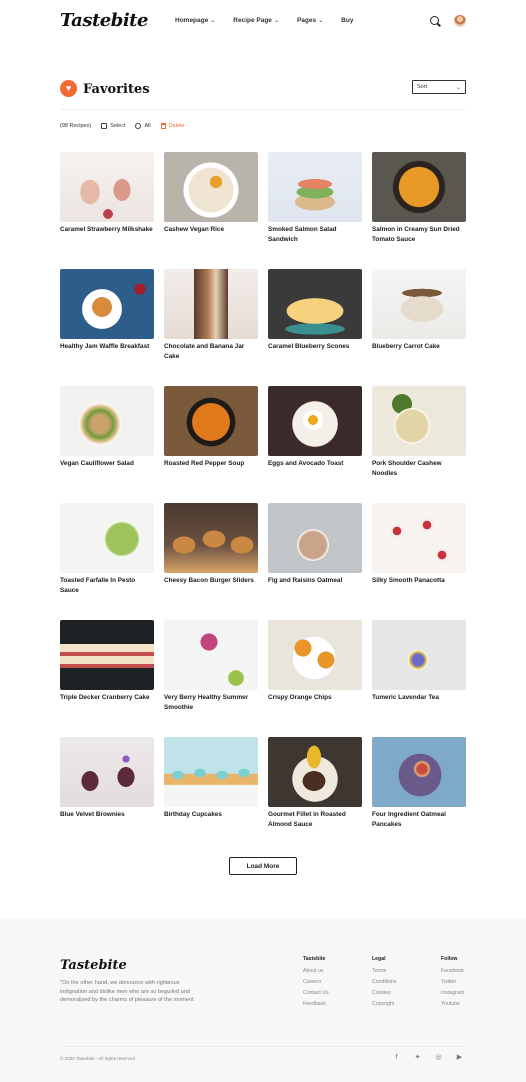  What do you see at coordinates (419, 347) in the screenshot?
I see `recipe-title: Blueberry Carrot Cake` at bounding box center [419, 347].